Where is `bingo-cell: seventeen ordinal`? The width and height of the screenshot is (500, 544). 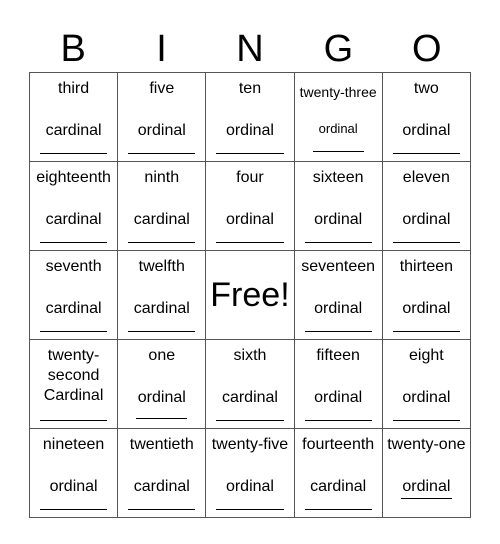
bingo-cell: seventeen ordinal is located at coordinates (338, 295).